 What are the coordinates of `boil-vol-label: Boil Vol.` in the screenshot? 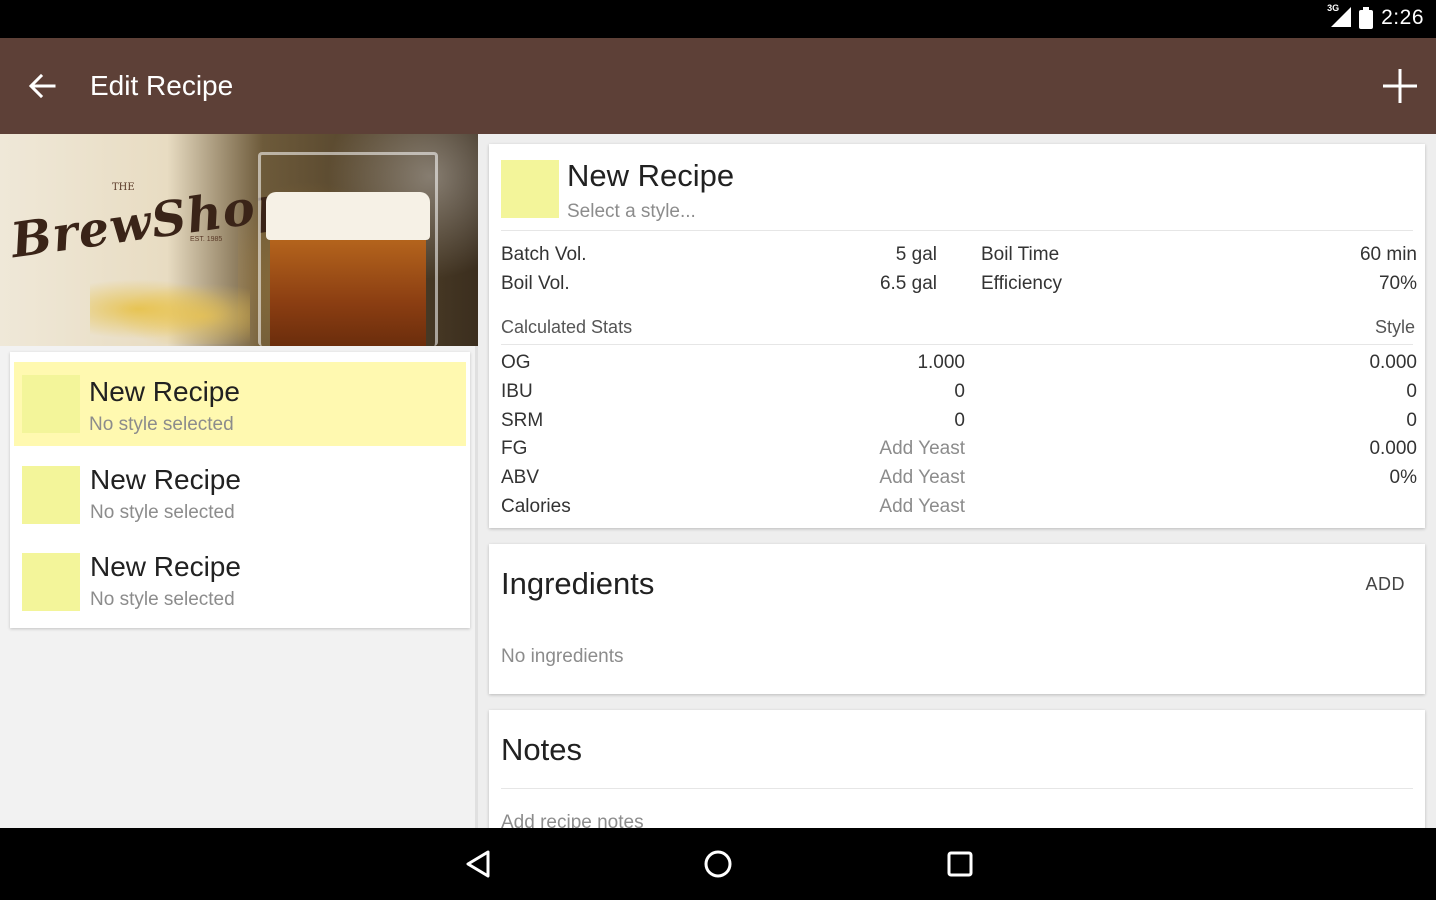 It's located at (535, 283).